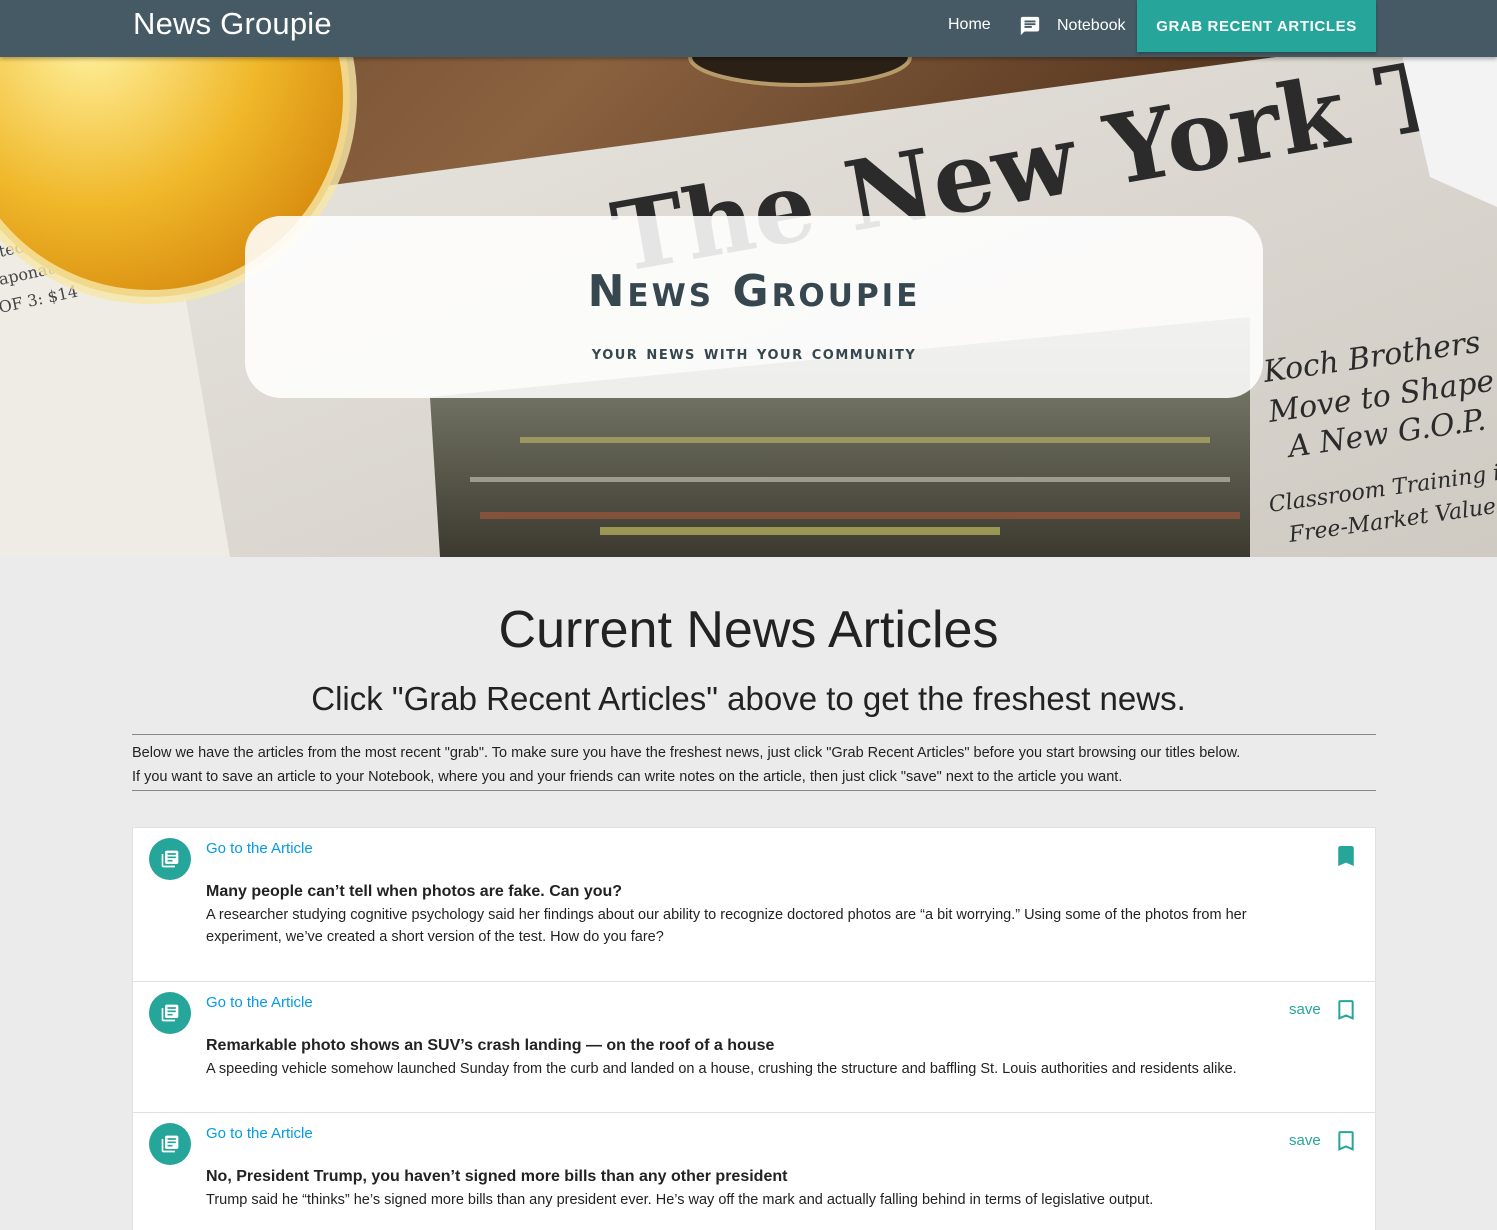 The height and width of the screenshot is (1230, 1497). What do you see at coordinates (1346, 858) in the screenshot?
I see `bookmark-filled-icon` at bounding box center [1346, 858].